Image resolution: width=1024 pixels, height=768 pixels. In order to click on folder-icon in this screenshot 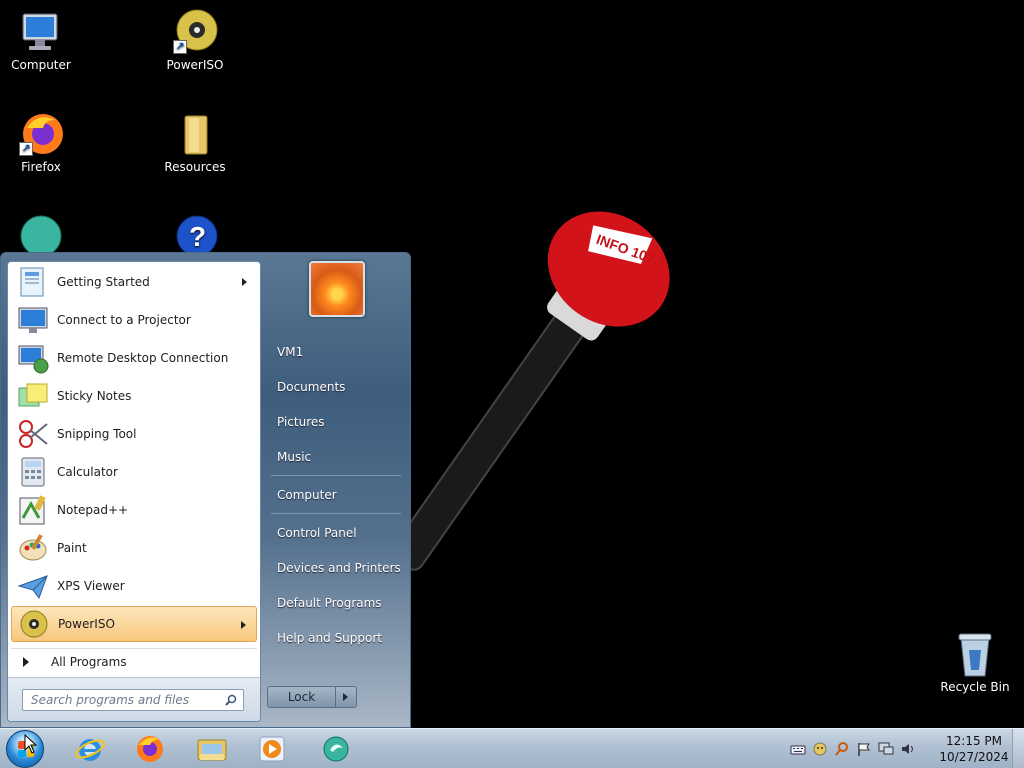, I will do `click(195, 134)`.